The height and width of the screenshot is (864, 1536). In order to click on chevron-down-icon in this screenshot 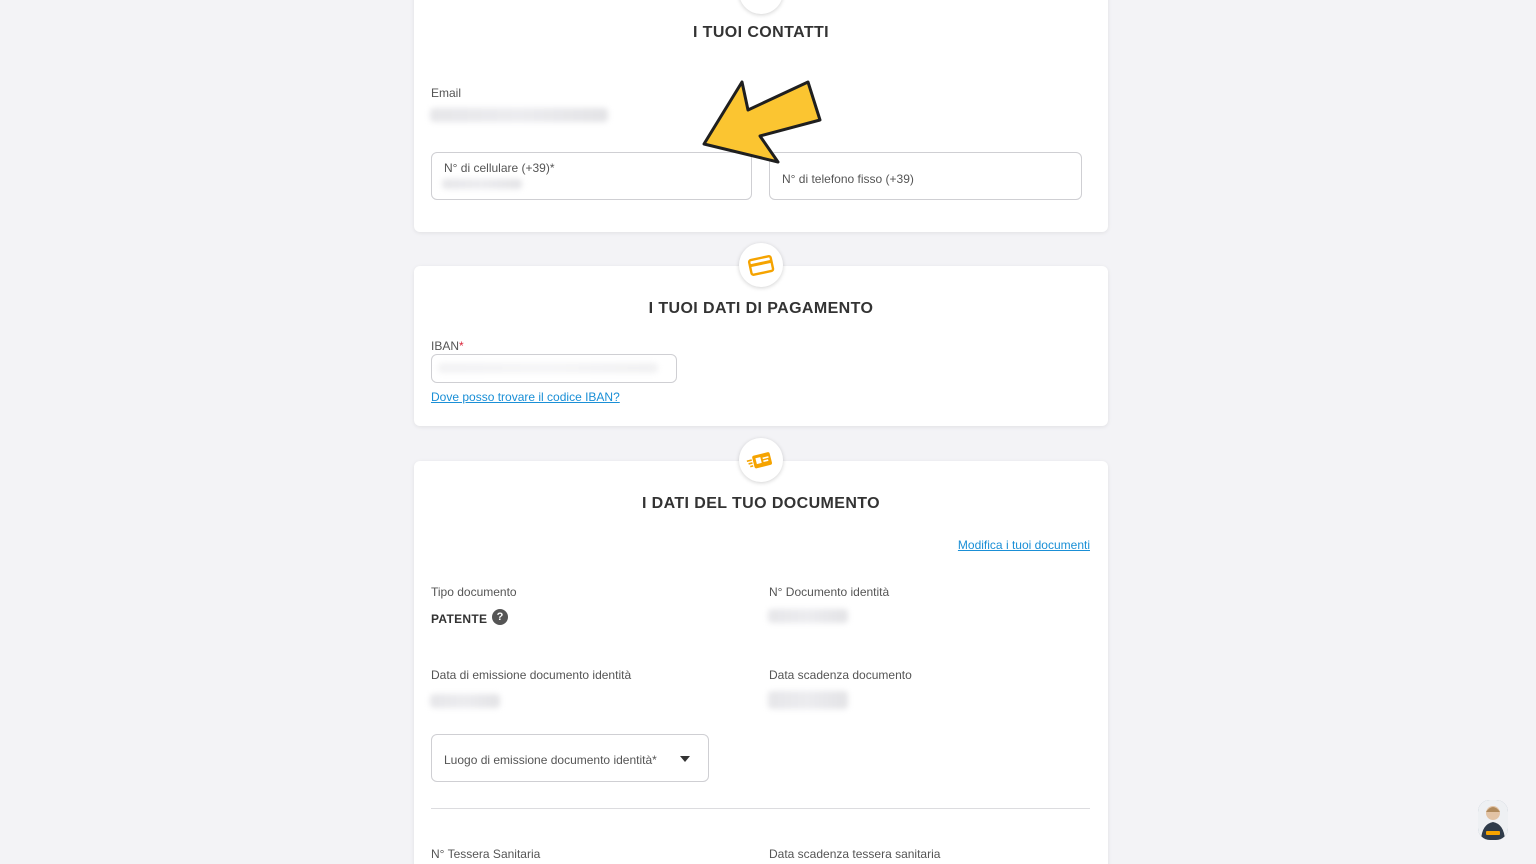, I will do `click(685, 759)`.